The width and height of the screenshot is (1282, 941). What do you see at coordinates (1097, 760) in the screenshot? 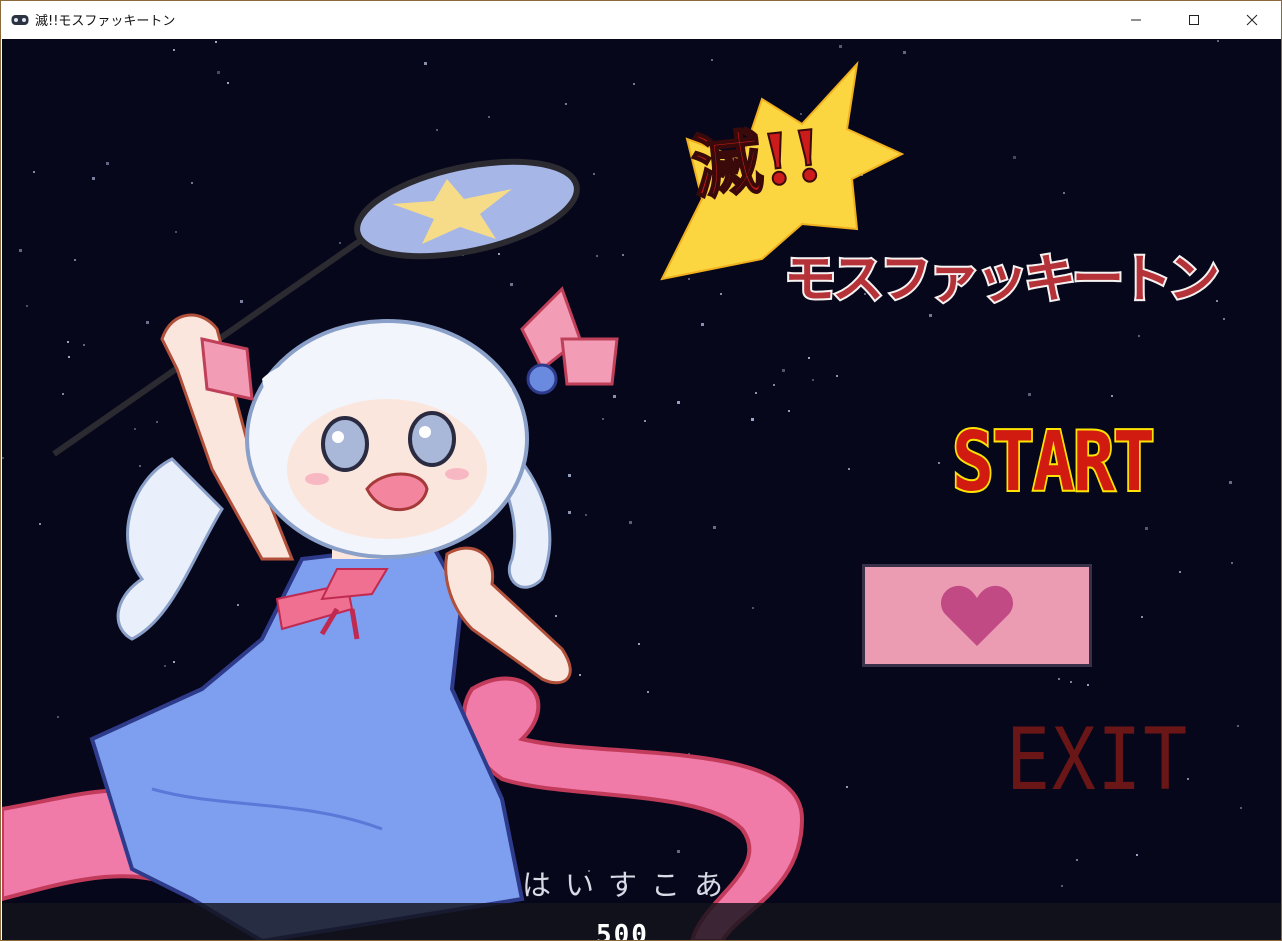
I see `exit-button: EXIT` at bounding box center [1097, 760].